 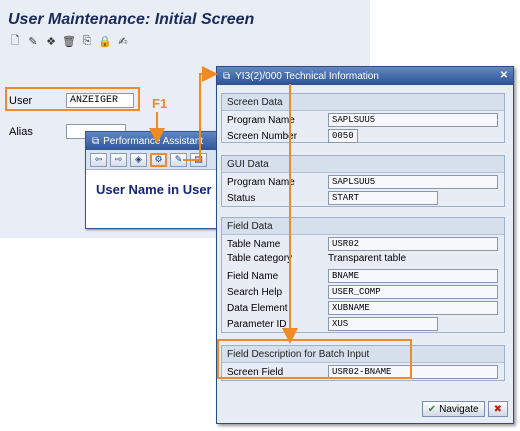 I want to click on checkmark-icon: ✔, so click(x=432, y=409).